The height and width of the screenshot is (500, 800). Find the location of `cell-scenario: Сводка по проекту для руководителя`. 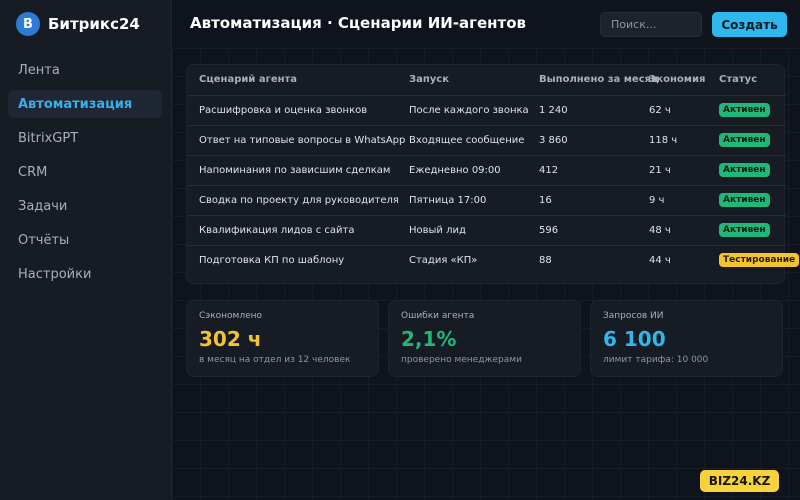

cell-scenario: Сводка по проекту для руководителя is located at coordinates (299, 200).